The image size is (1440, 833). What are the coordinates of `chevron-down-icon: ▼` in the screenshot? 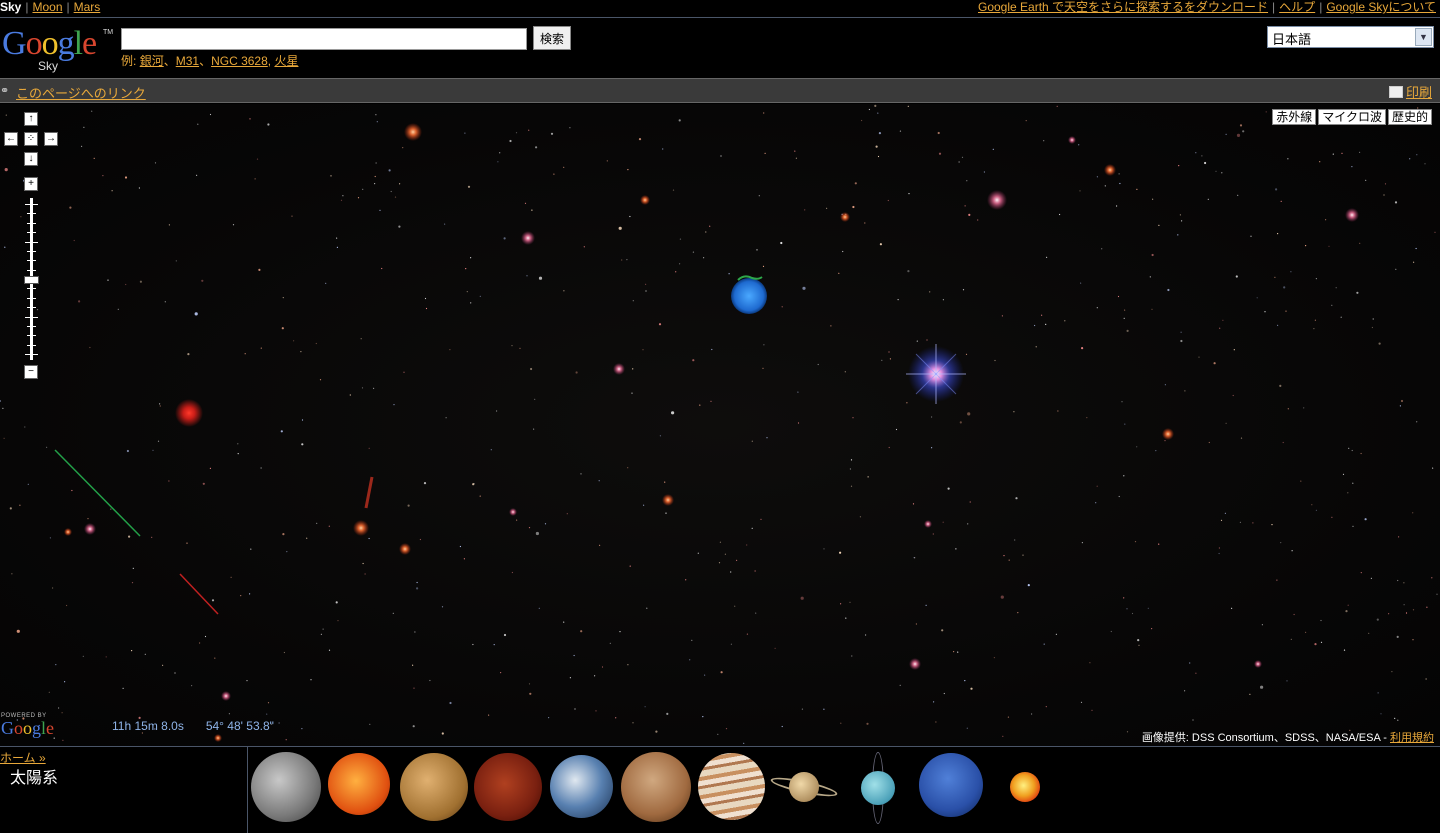 It's located at (1423, 37).